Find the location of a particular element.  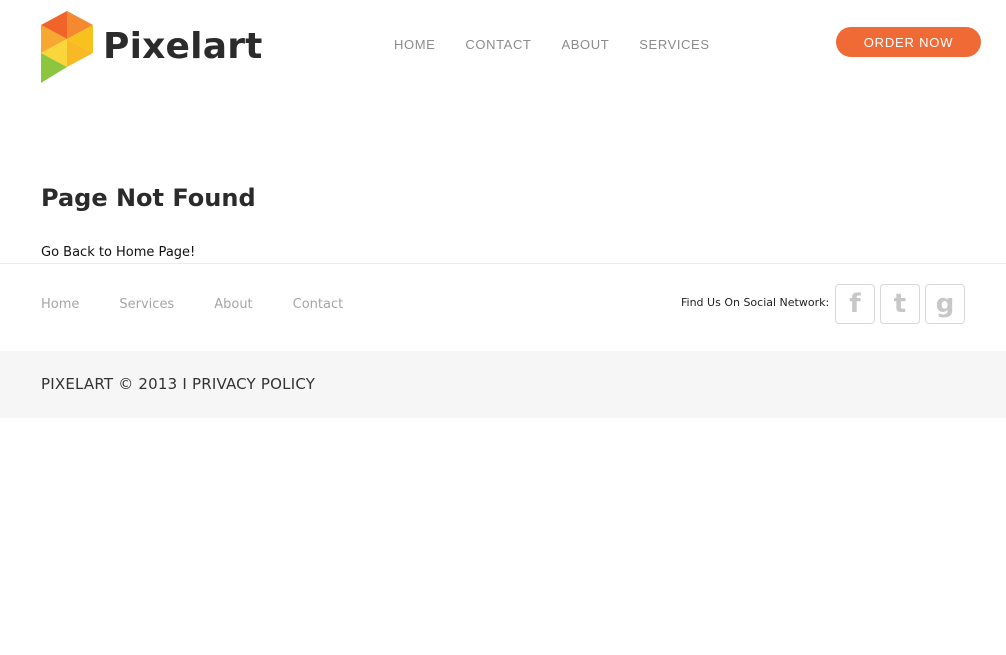

google-plus-button: g is located at coordinates (945, 304).